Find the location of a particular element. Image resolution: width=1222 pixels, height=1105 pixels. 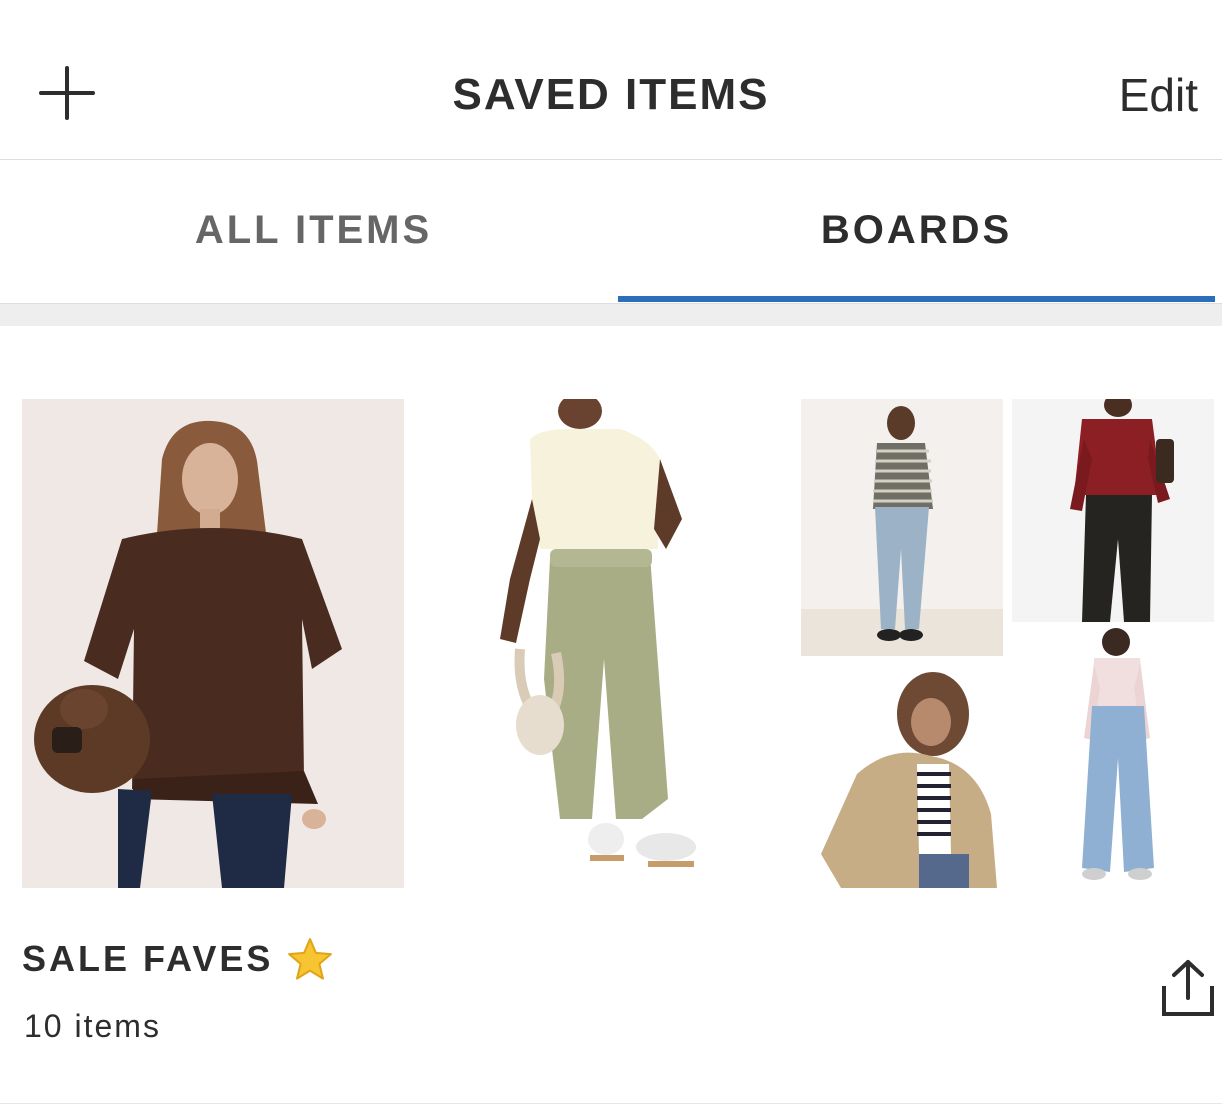

board-item-count: 10 items is located at coordinates (92, 1026).